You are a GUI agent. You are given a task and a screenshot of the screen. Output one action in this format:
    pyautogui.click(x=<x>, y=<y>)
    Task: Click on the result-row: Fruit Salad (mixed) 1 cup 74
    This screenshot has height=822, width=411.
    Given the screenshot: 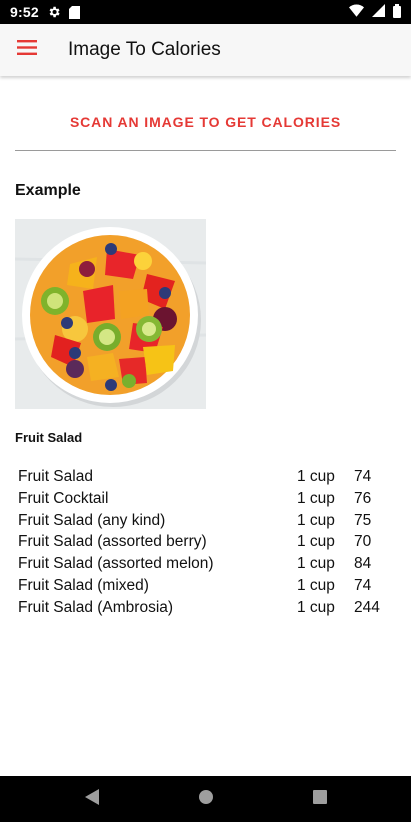 What is the action you would take?
    pyautogui.click(x=208, y=588)
    